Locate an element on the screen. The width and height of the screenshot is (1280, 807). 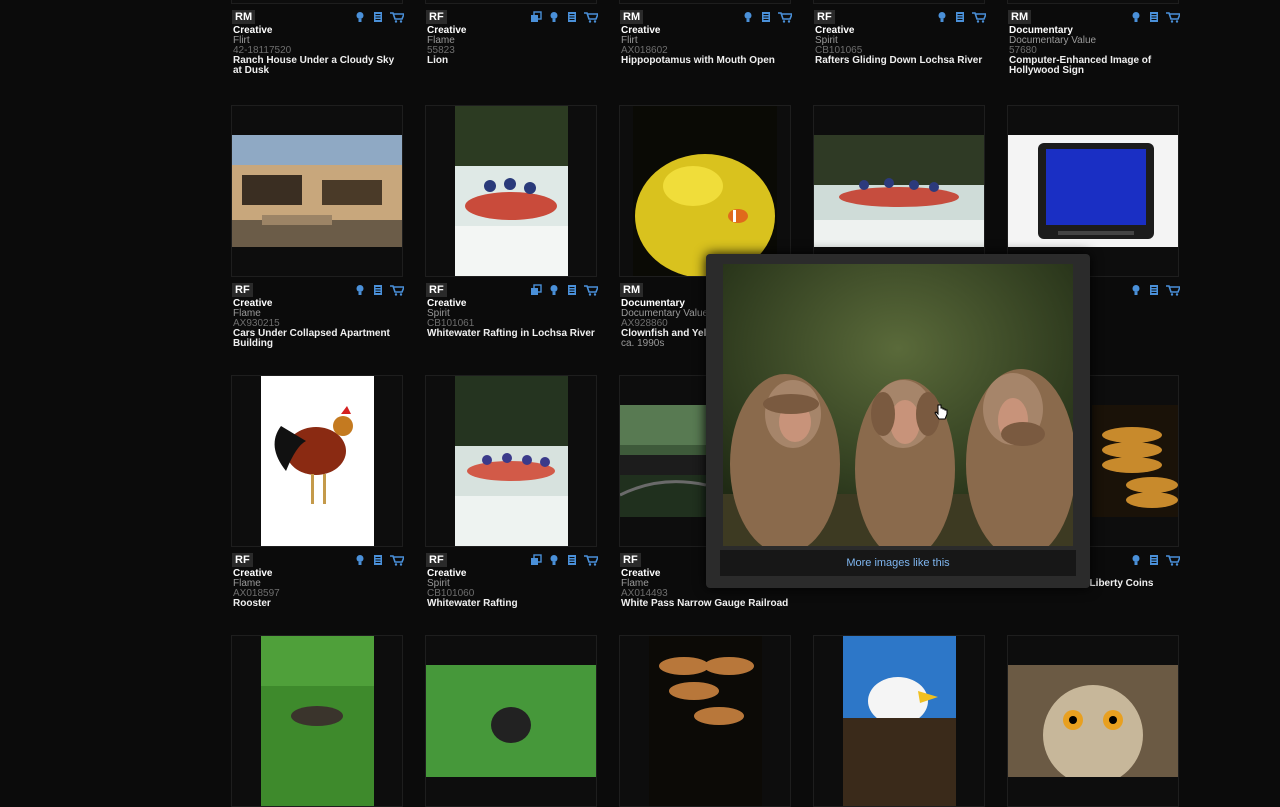
image-title: White Pass Narrow Gauge Railroad is located at coordinates (706, 604).